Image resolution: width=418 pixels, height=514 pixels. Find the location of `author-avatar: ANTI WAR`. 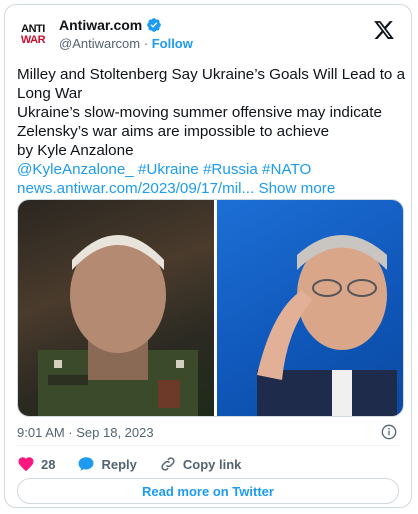

author-avatar: ANTI WAR is located at coordinates (33, 35).